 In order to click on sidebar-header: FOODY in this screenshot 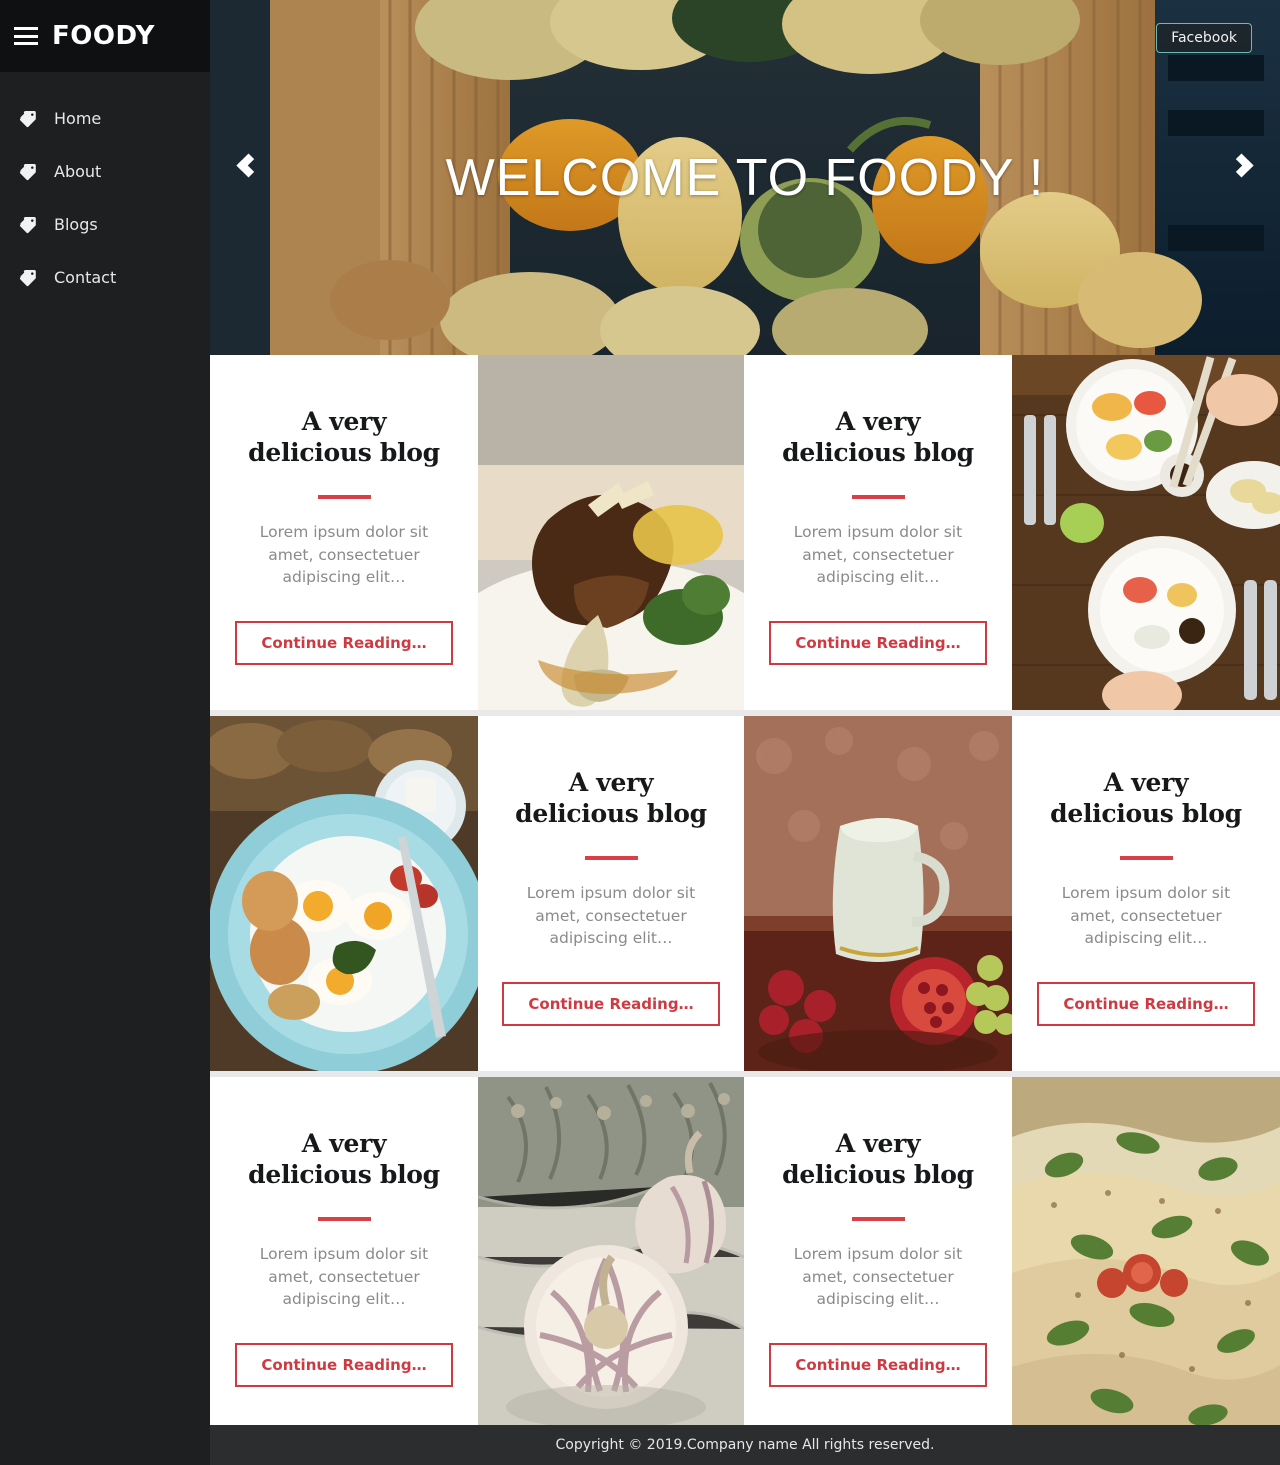, I will do `click(105, 36)`.